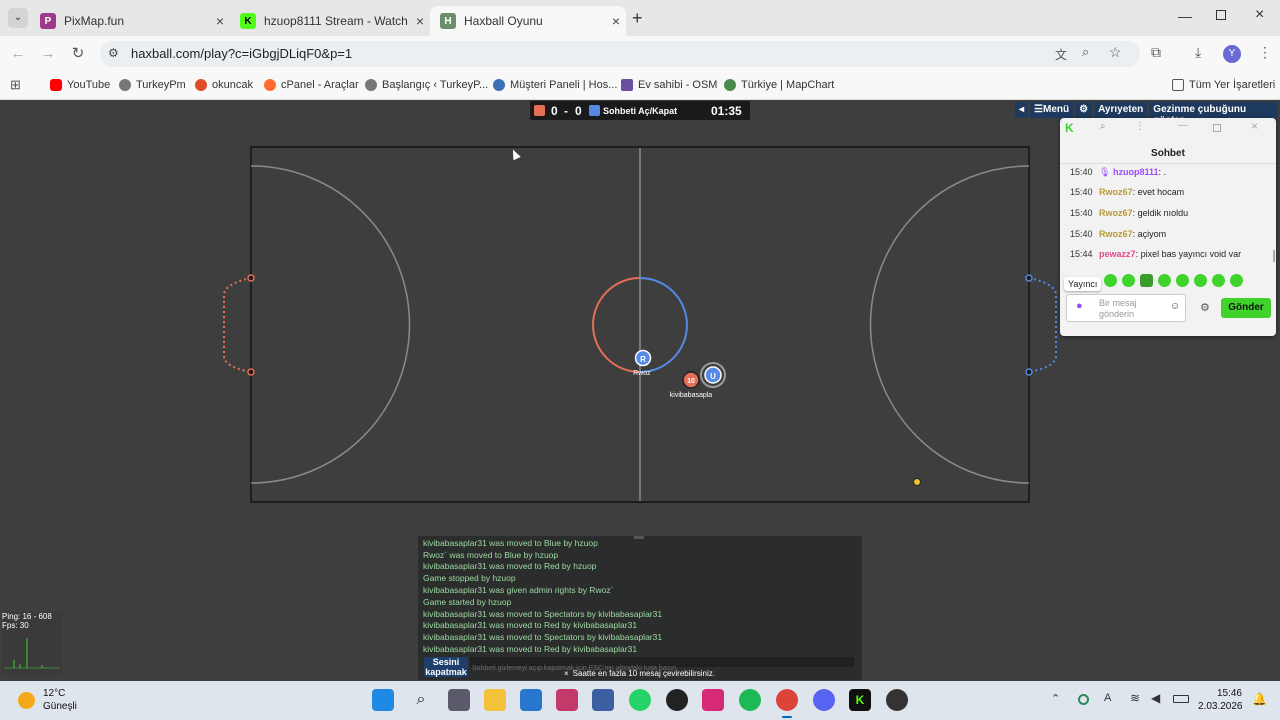 This screenshot has width=1280, height=720. I want to click on bookmark-cpanel: cPanel - Araçlar, so click(311, 85).